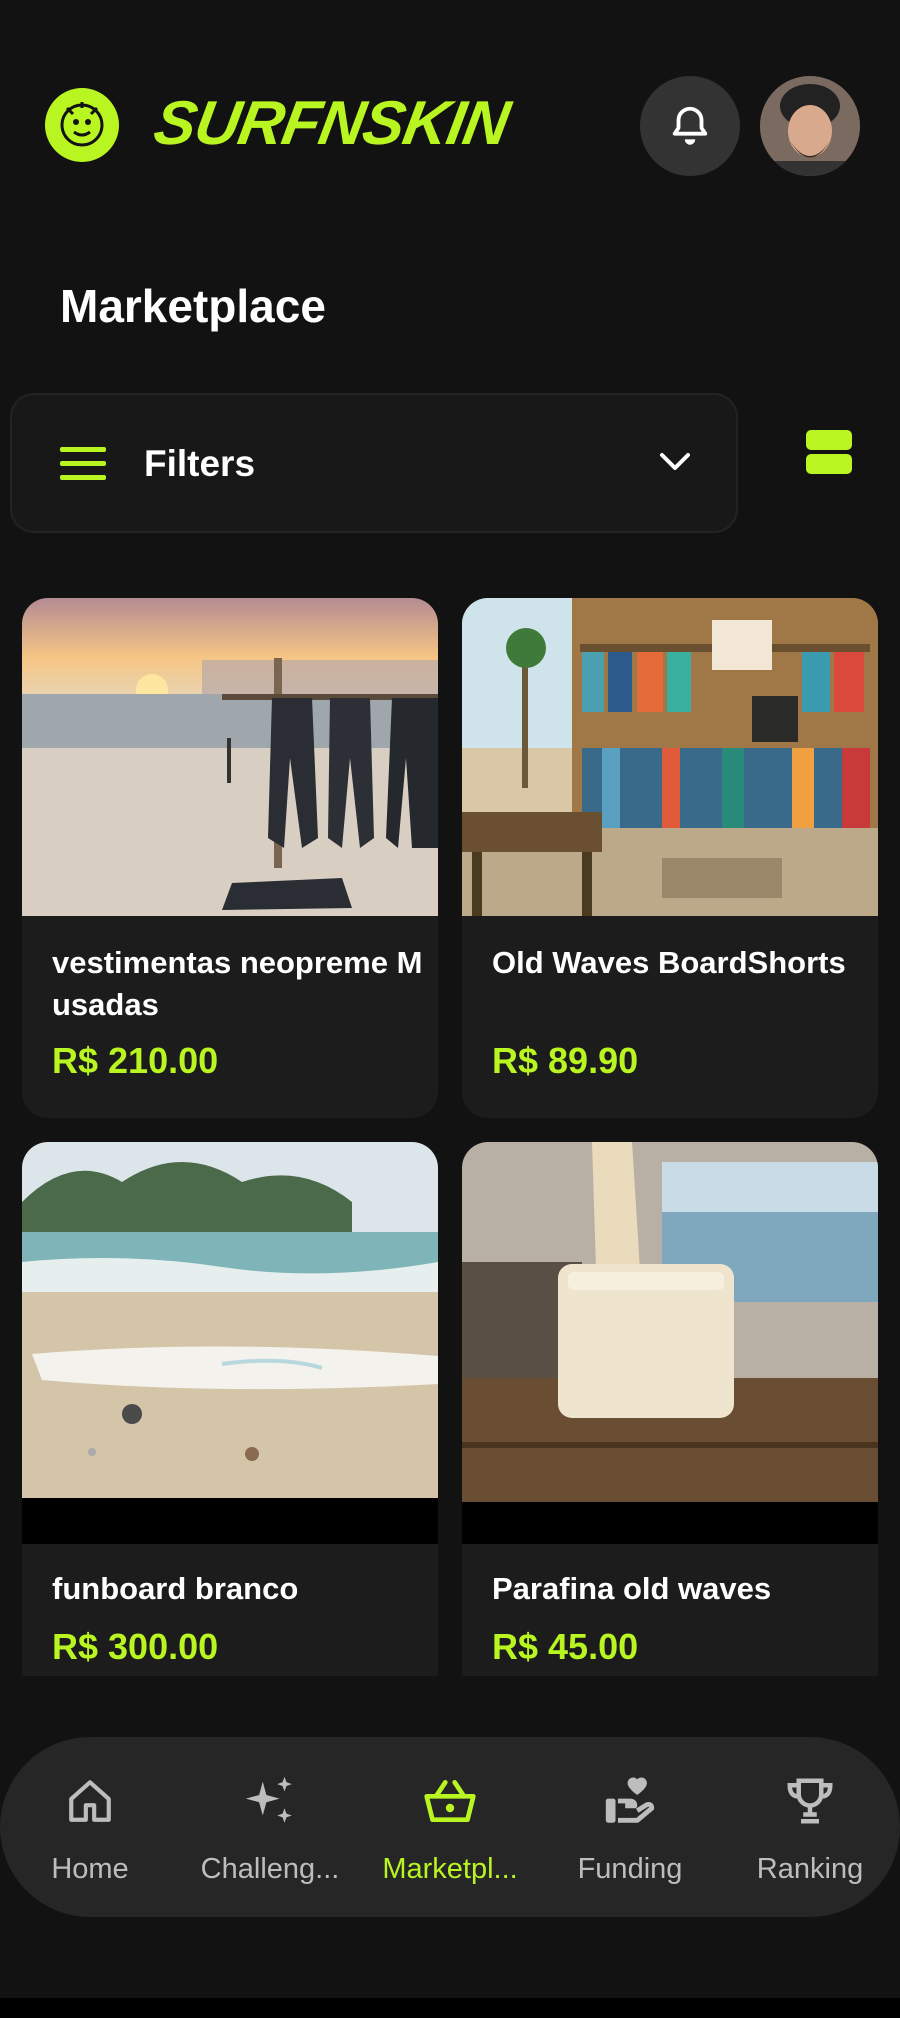  What do you see at coordinates (630, 1827) in the screenshot?
I see `nav-item-funding: Funding` at bounding box center [630, 1827].